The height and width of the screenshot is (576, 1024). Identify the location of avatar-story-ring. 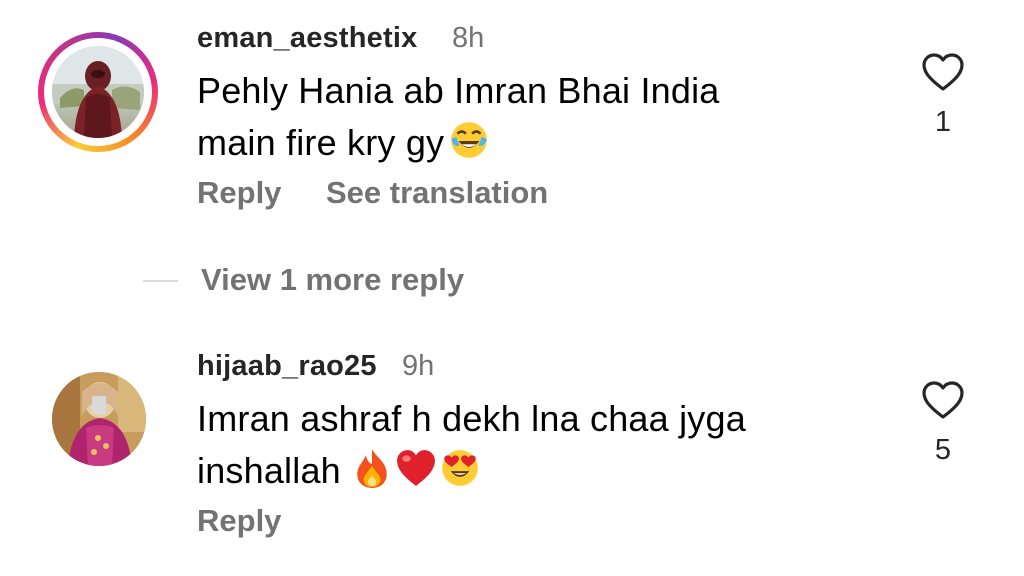
(98, 92).